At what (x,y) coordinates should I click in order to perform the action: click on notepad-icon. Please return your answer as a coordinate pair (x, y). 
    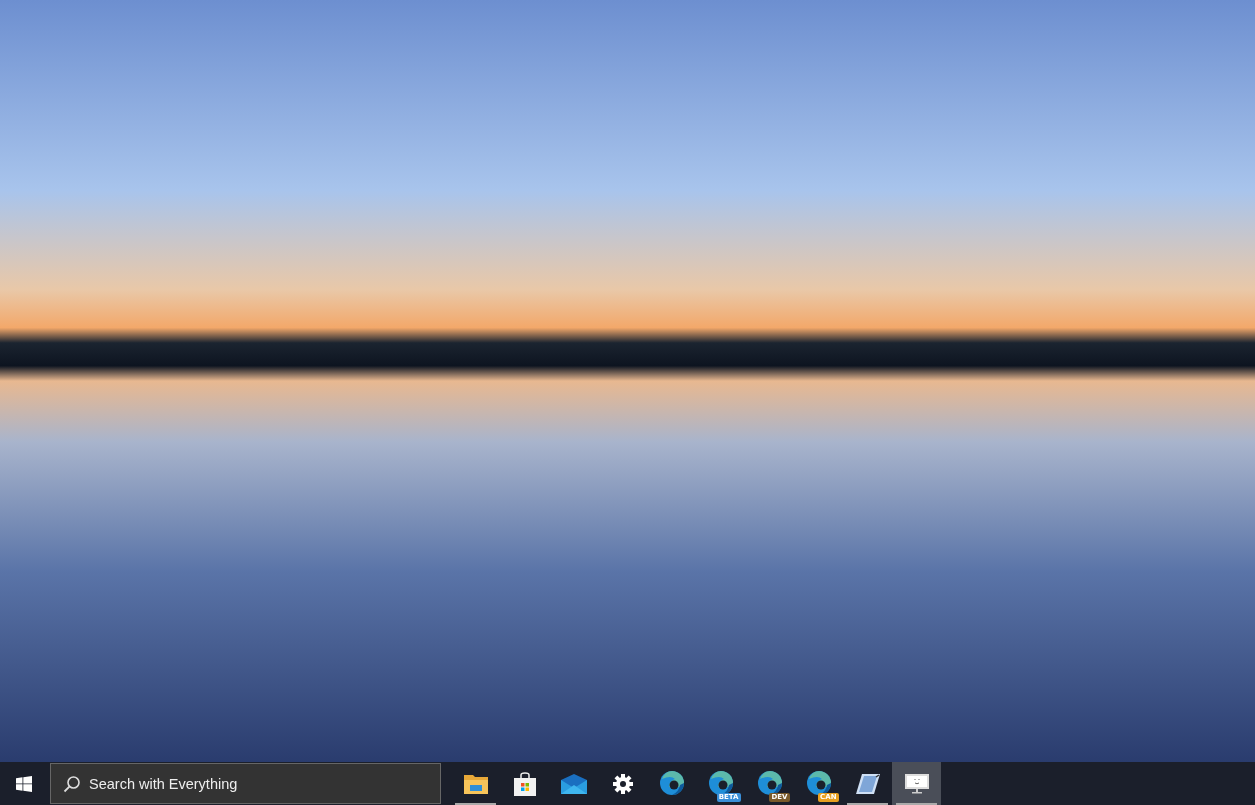
    Looking at the image, I should click on (867, 783).